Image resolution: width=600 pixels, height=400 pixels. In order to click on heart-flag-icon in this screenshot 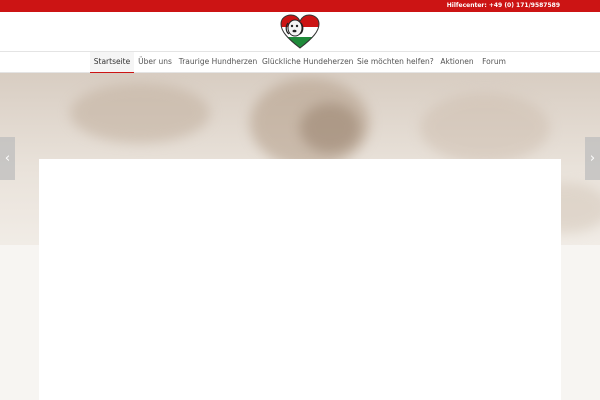, I will do `click(300, 32)`.